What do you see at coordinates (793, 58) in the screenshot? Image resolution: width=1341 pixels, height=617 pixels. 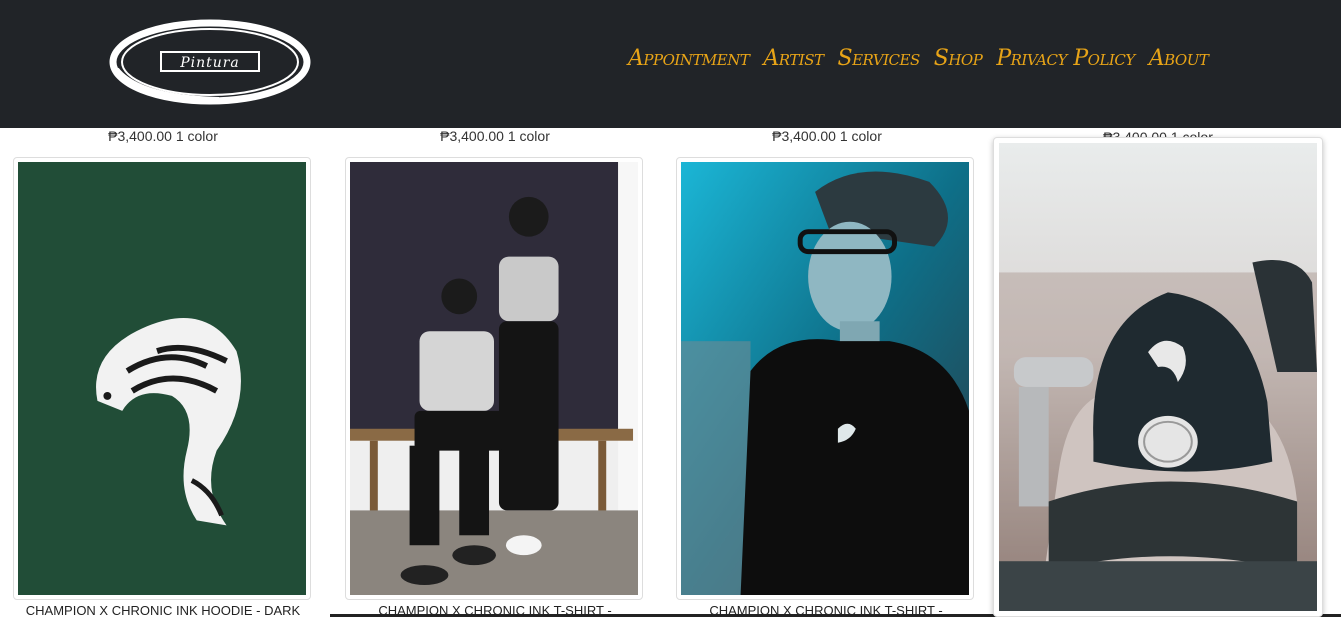 I see `nav-artist: Artist` at bounding box center [793, 58].